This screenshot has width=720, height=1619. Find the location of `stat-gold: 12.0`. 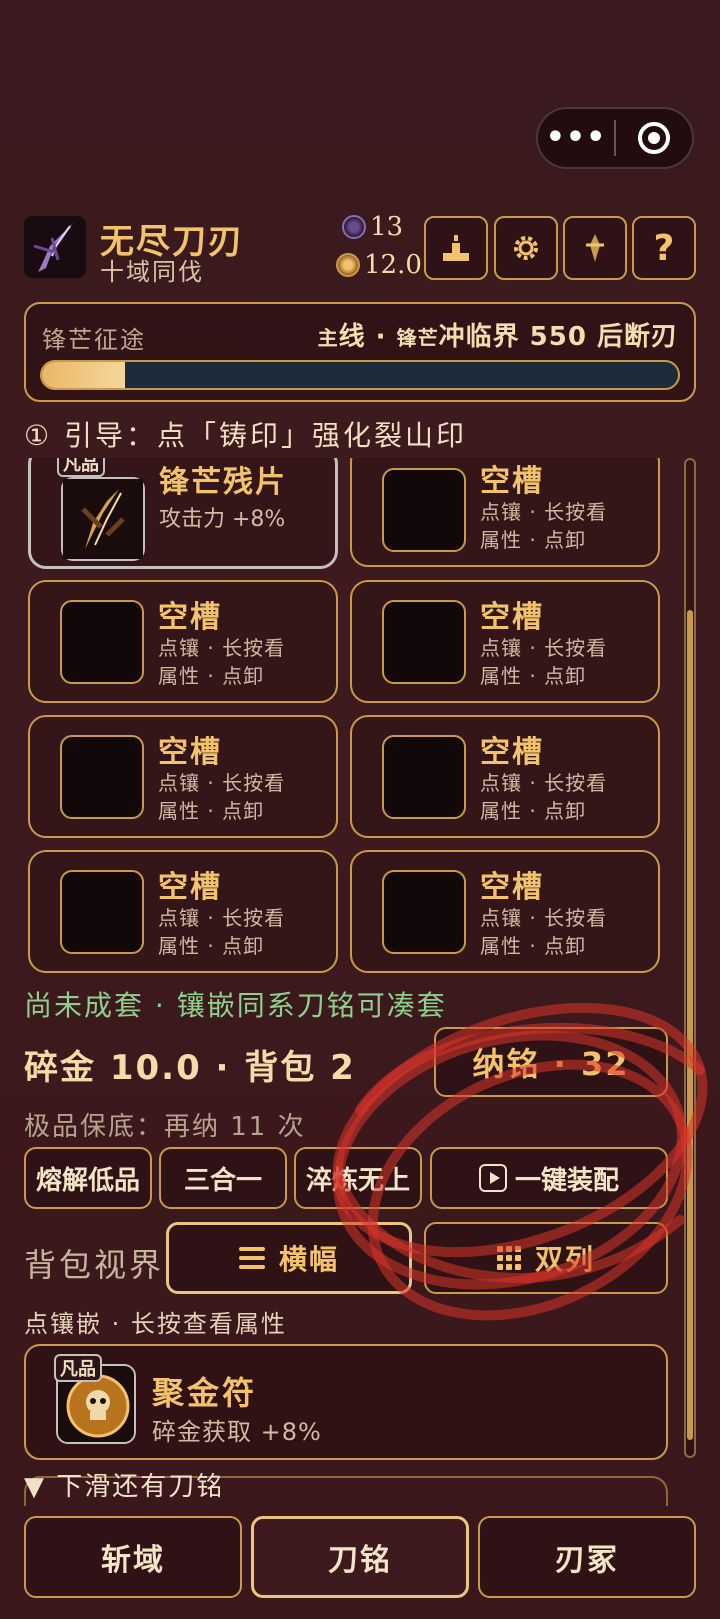

stat-gold: 12.0 is located at coordinates (379, 265).